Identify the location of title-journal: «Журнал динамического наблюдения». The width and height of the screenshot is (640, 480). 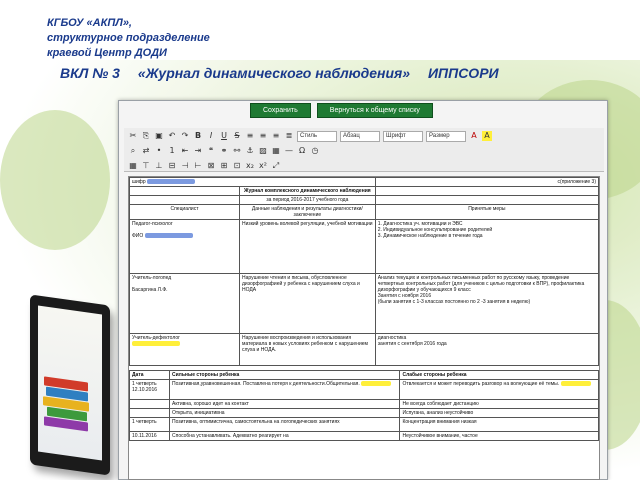
(274, 73).